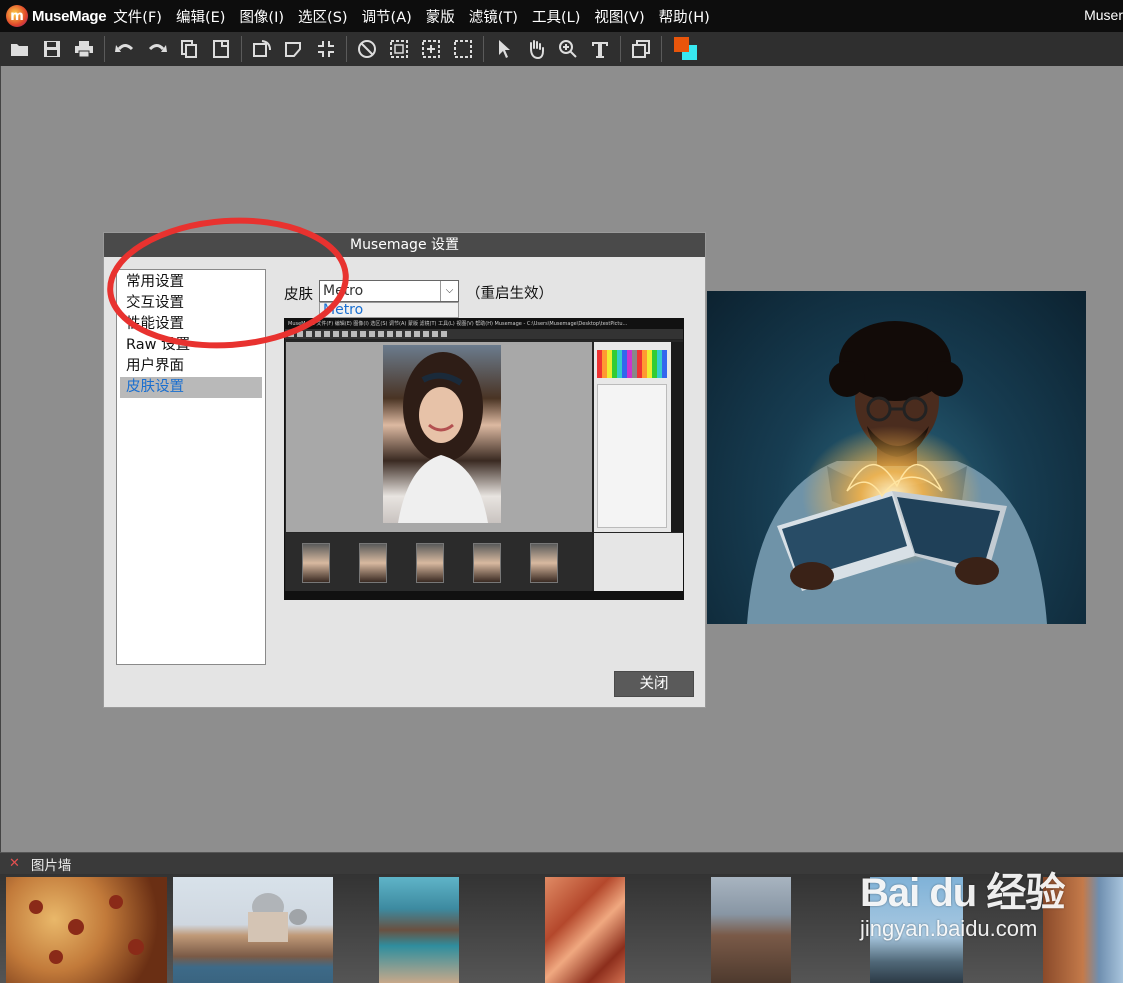 Image resolution: width=1123 pixels, height=983 pixels. Describe the element at coordinates (191, 345) in the screenshot. I see `settings-item-raw: Raw 设置` at that location.